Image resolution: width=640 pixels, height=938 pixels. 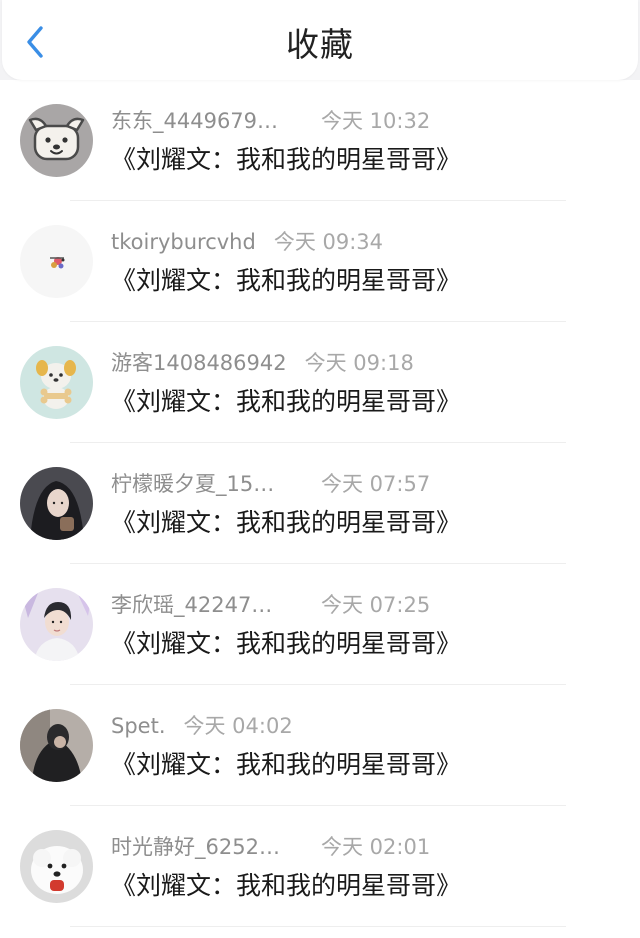 I want to click on list-item: 时光静好_6252… 今天 02:01 《刘耀文：我和我的明星哥哥》, so click(x=320, y=866).